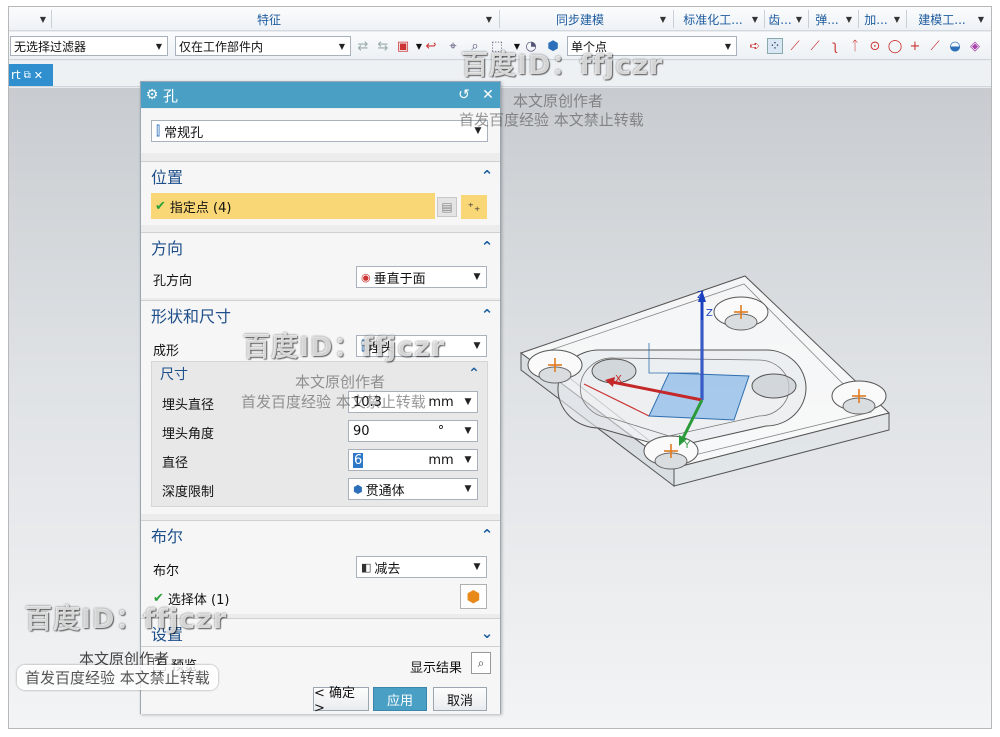  I want to click on hole-type-dropdown: ⫿ 常规孔 ▼, so click(319, 131).